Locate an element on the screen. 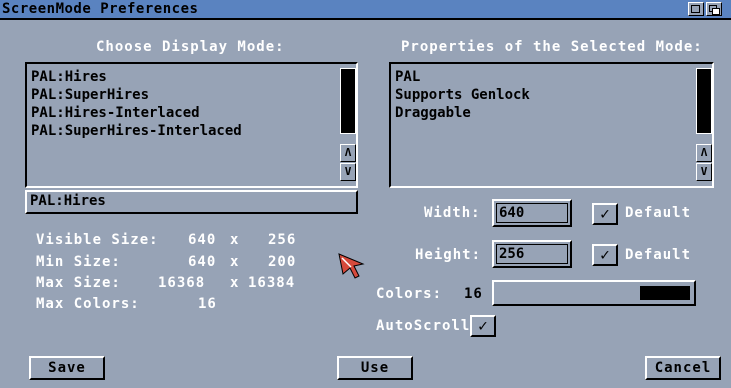 The image size is (731, 388). properties-scrollbar is located at coordinates (704, 101).